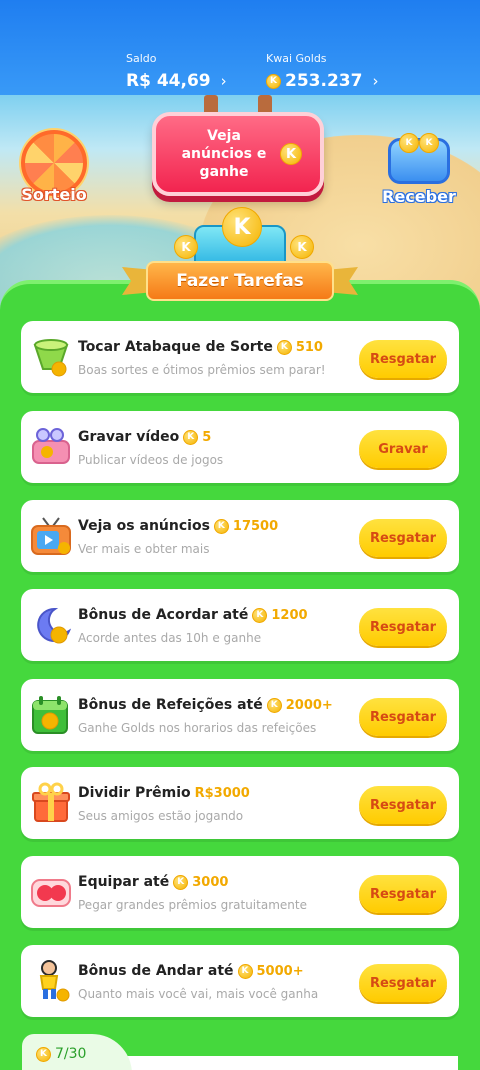  I want to click on task-title-row: Veja os anúncios K 17500, so click(178, 526).